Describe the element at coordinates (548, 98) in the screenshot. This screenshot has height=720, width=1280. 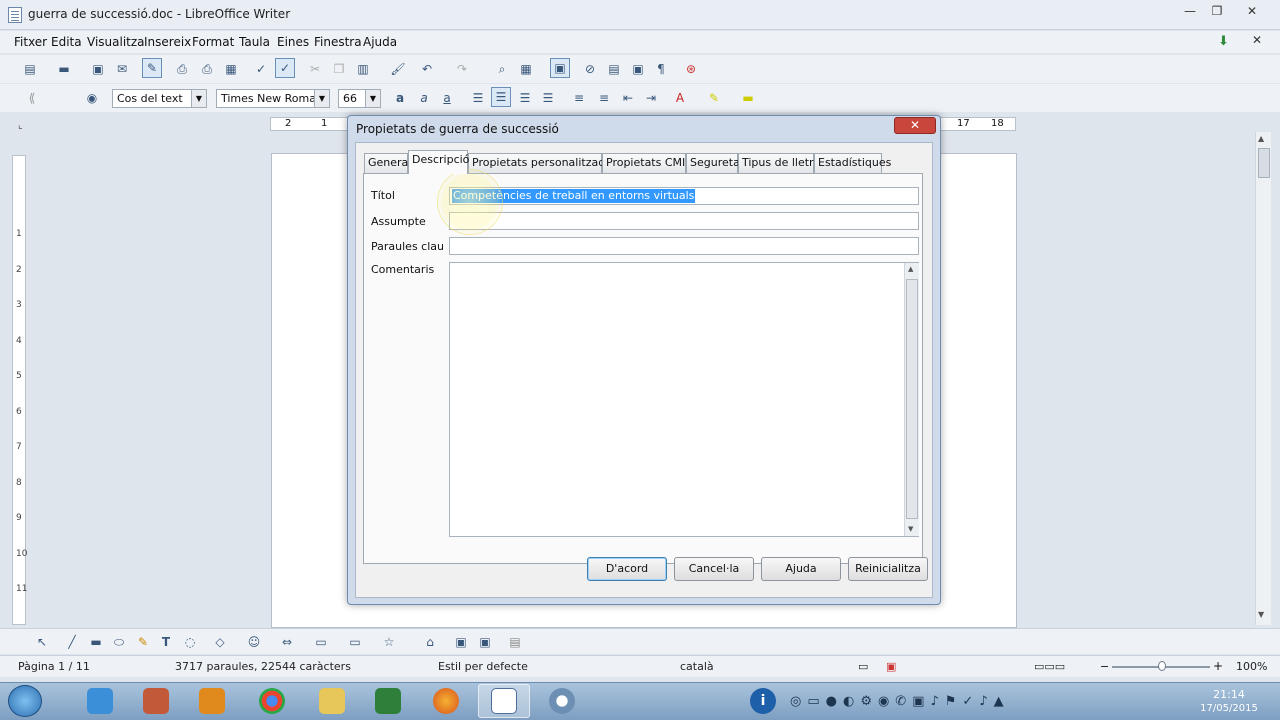
I see `justify-icon: ☰` at that location.